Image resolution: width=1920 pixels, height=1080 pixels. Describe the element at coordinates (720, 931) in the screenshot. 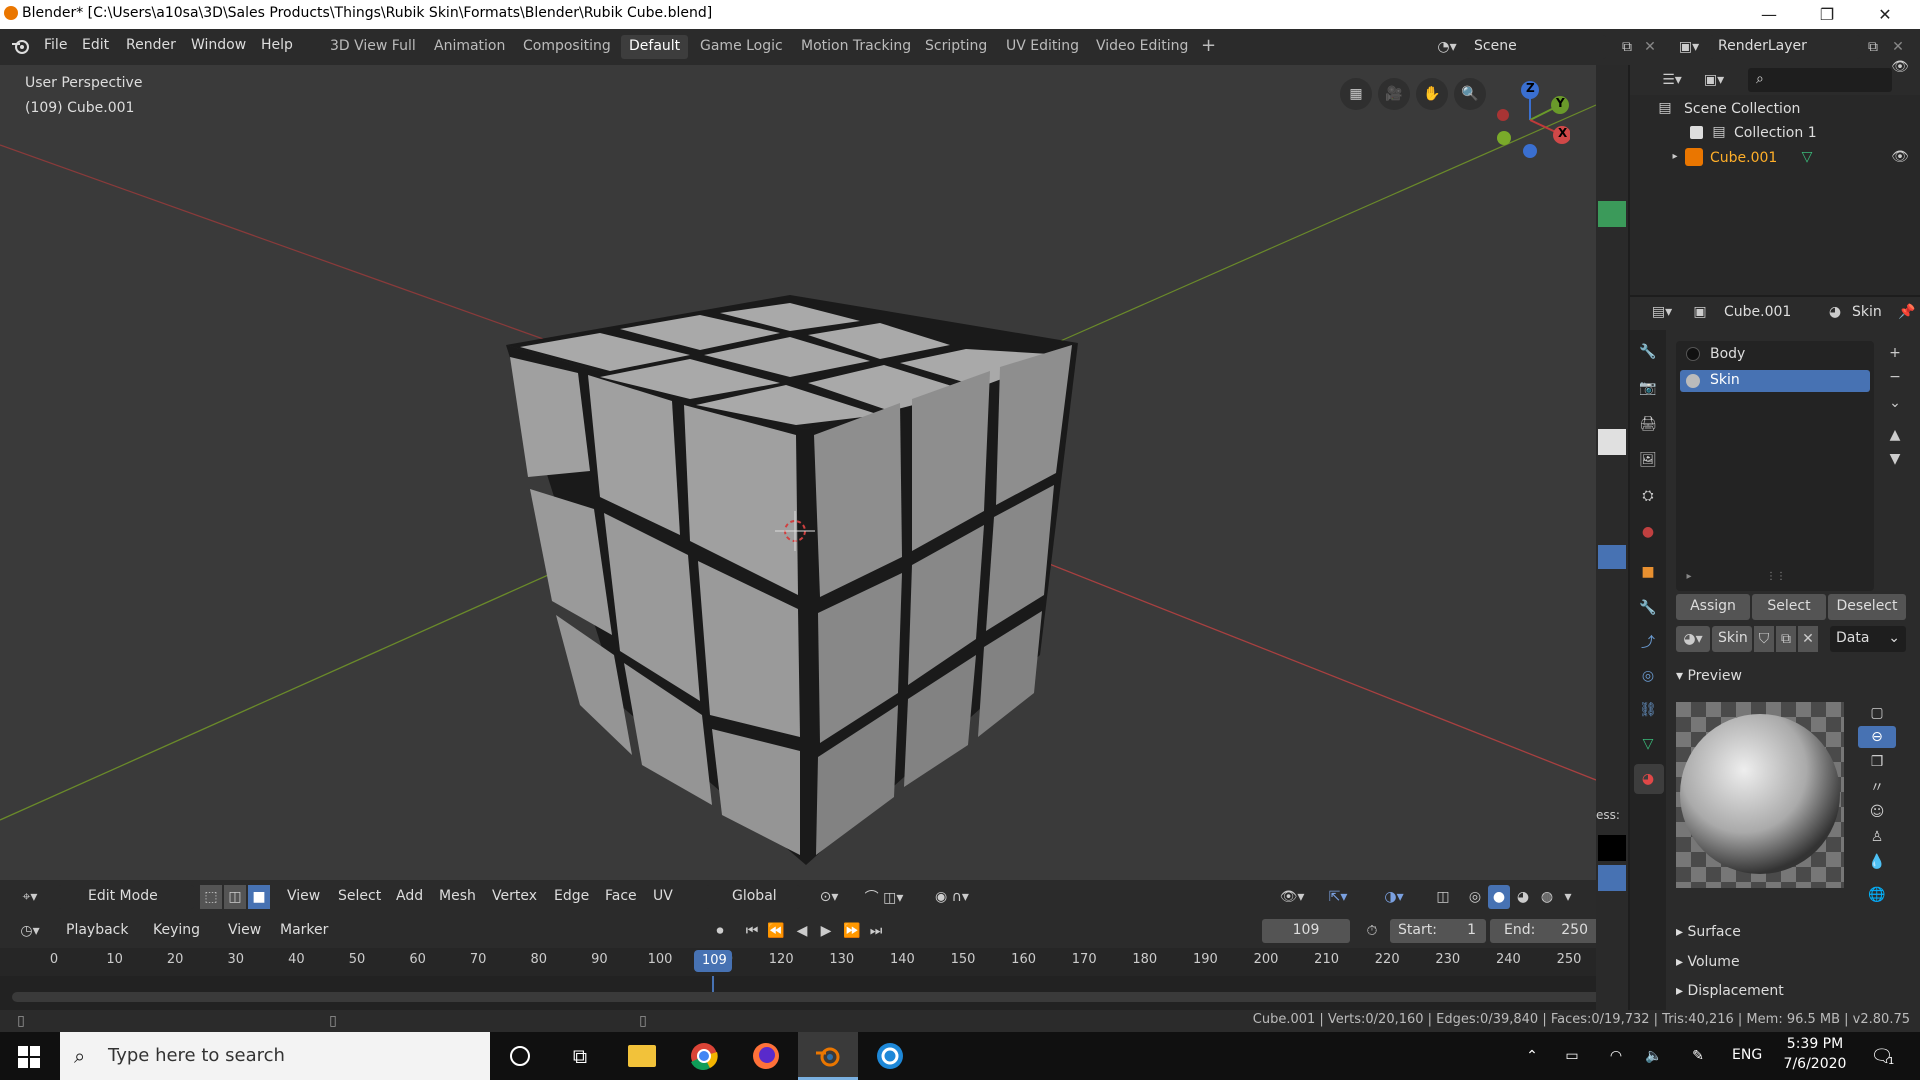

I see `record-icon: ⏺` at that location.